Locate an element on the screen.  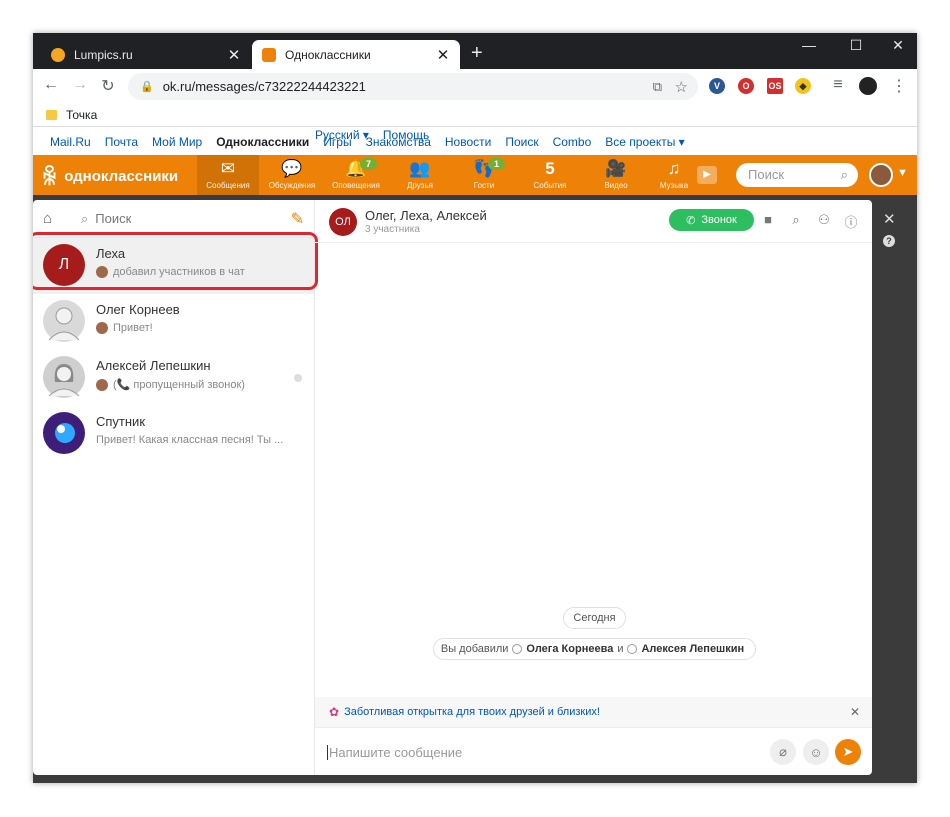
conversation-item: Алексей Лепешкин (📞 пропущенный звонок) is located at coordinates (173, 378).